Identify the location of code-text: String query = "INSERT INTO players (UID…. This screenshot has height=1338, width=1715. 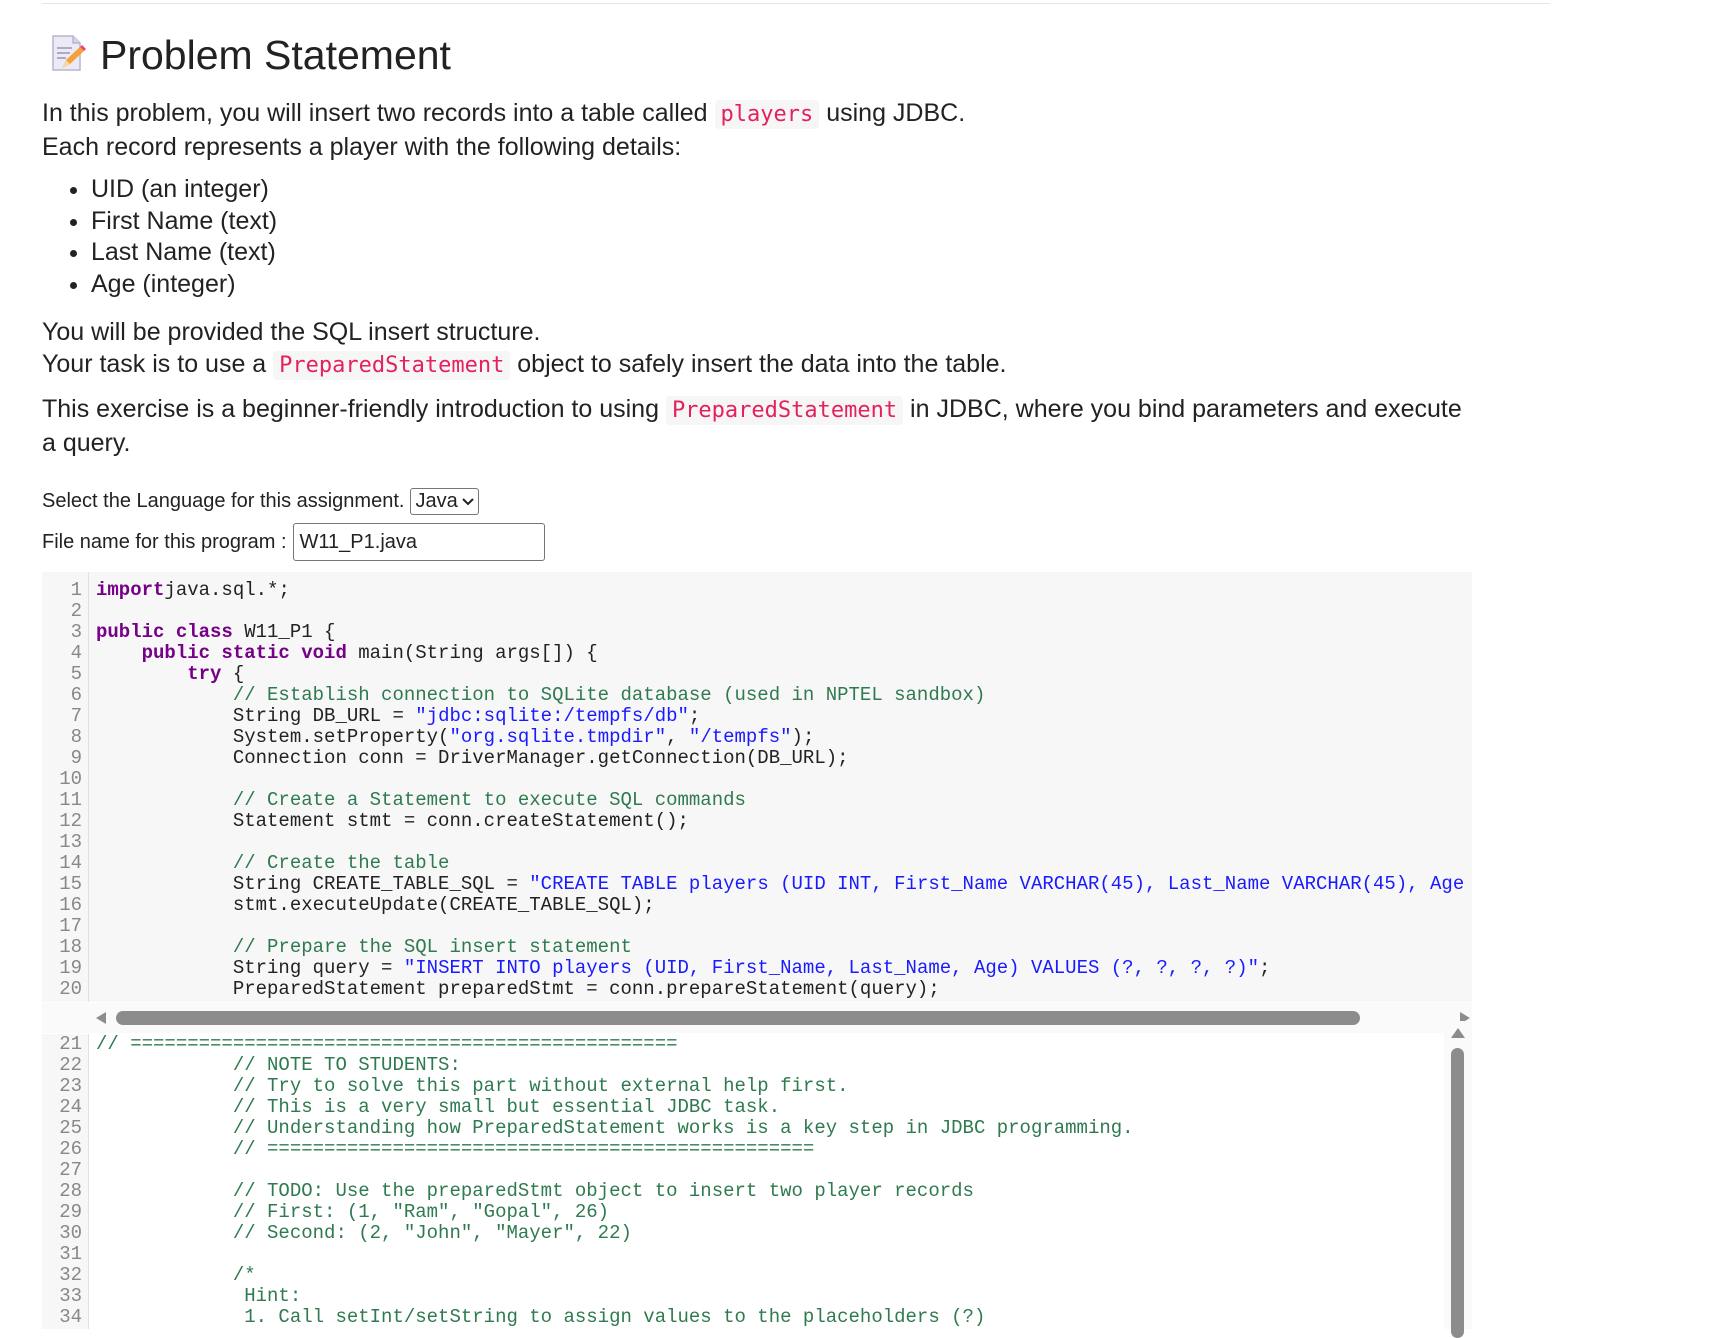
(683, 968).